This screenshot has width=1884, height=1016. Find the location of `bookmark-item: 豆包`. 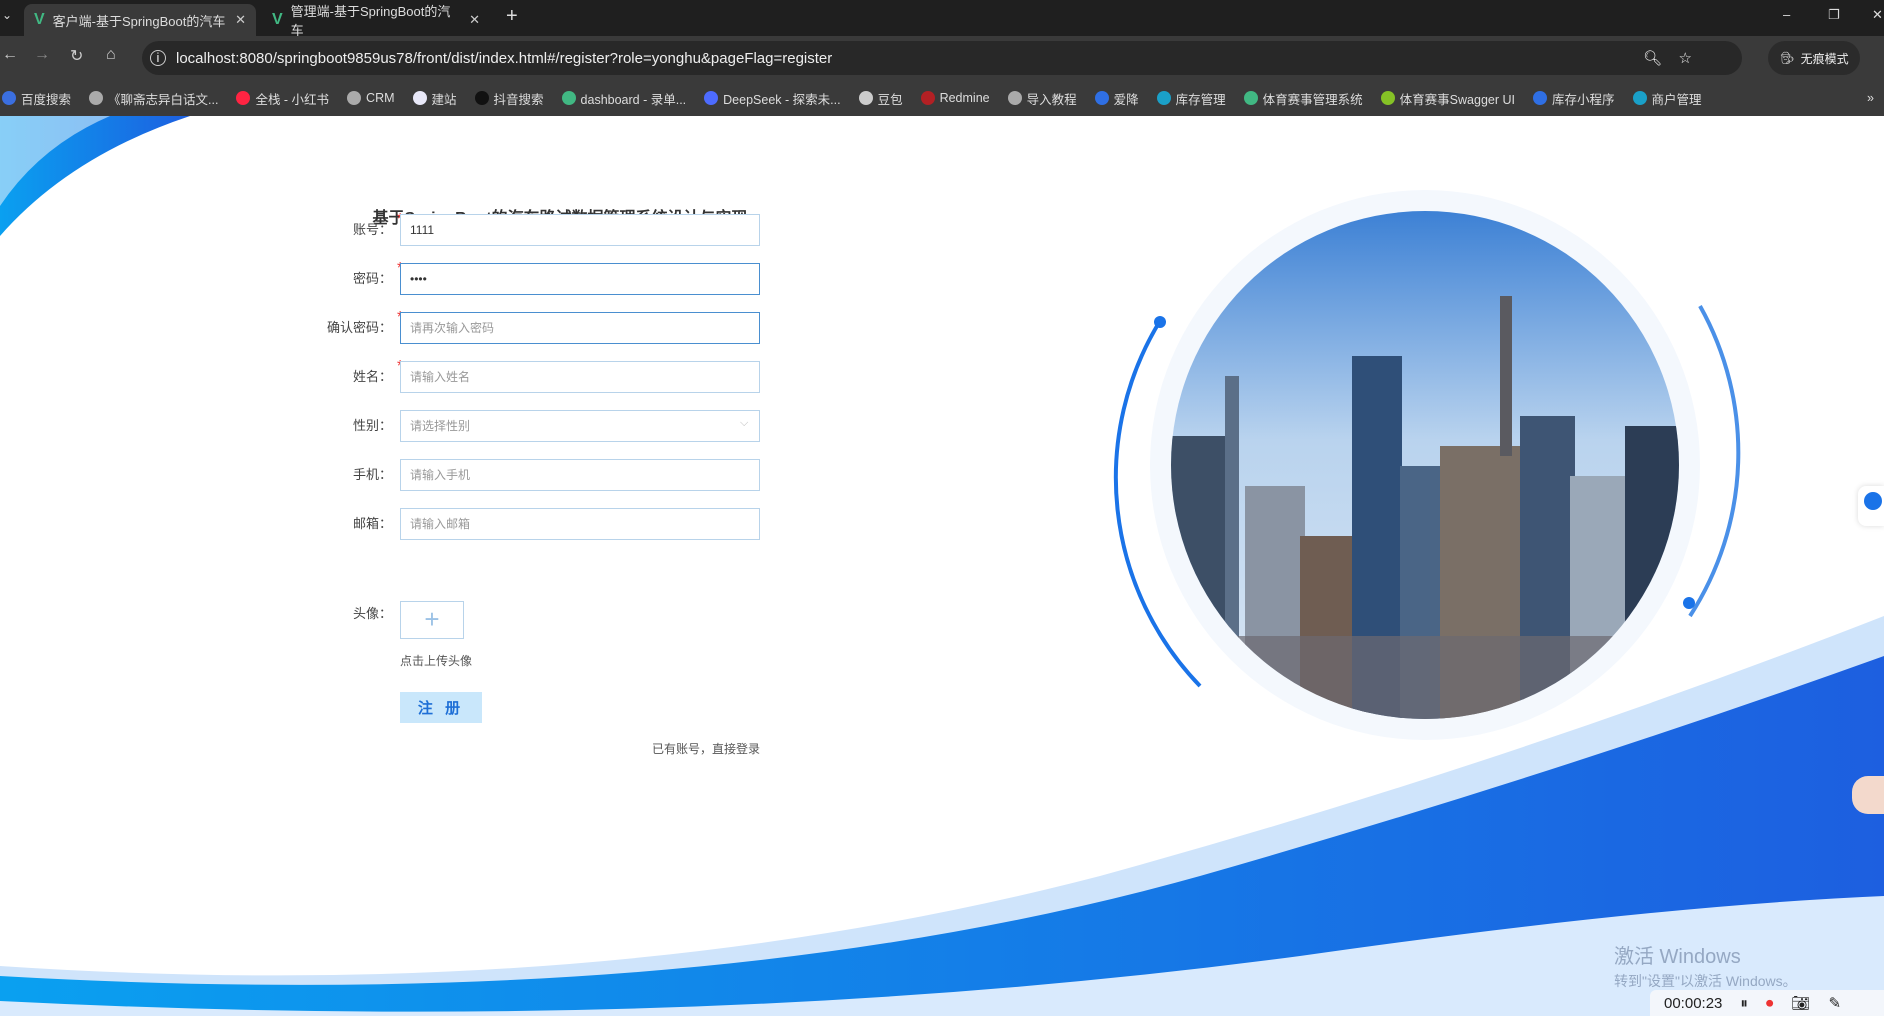

bookmark-item: 豆包 is located at coordinates (880, 98).